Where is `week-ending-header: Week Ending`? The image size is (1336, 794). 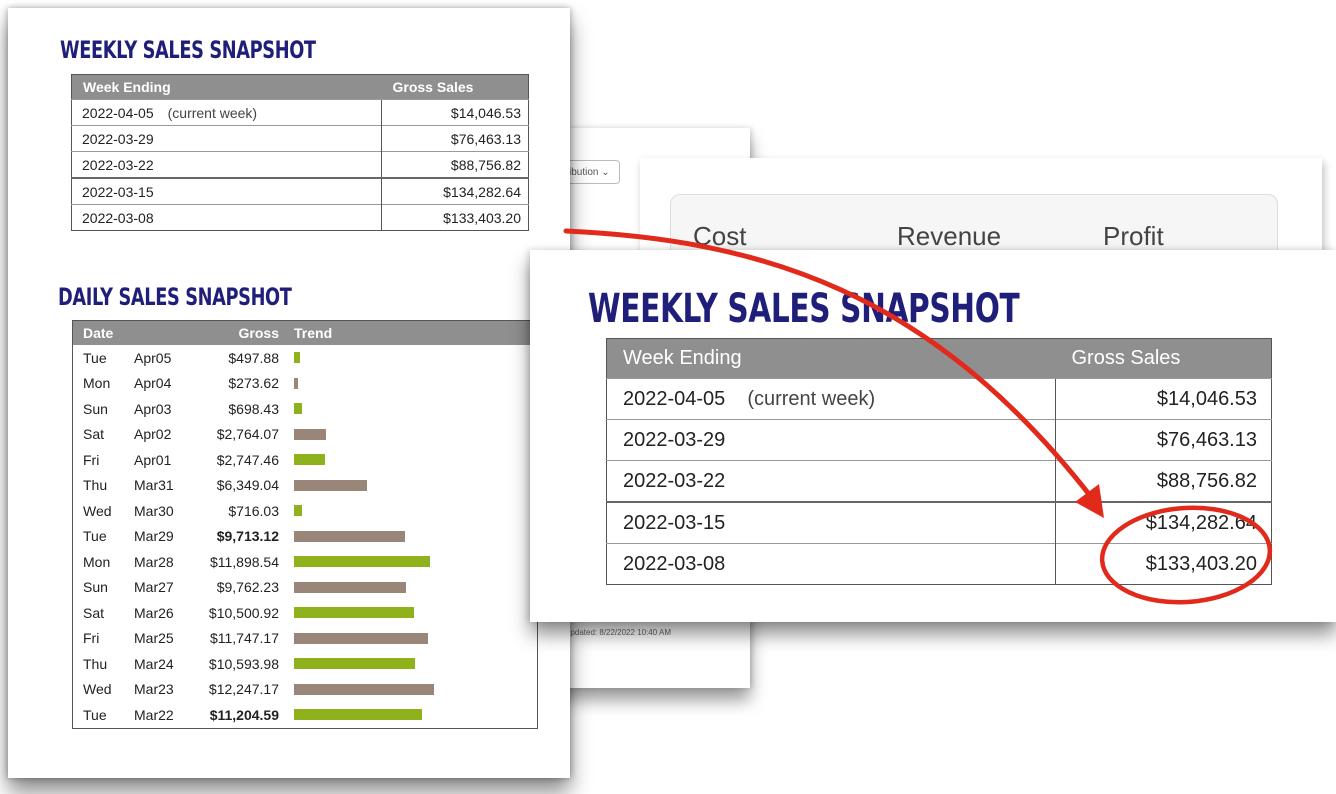 week-ending-header: Week Ending is located at coordinates (831, 358).